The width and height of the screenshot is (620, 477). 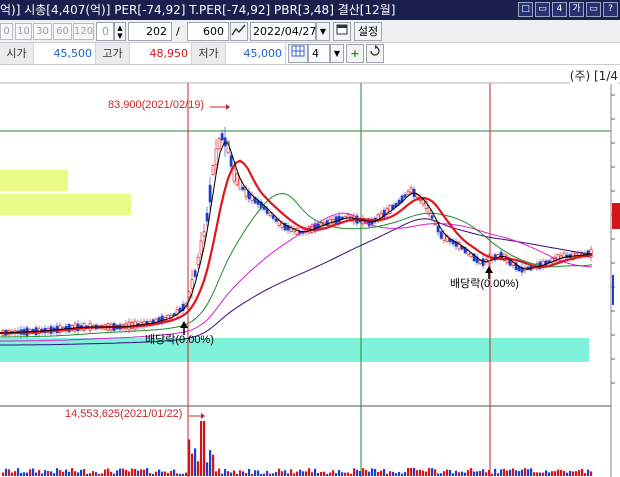 What do you see at coordinates (375, 53) in the screenshot?
I see `refresh-icon` at bounding box center [375, 53].